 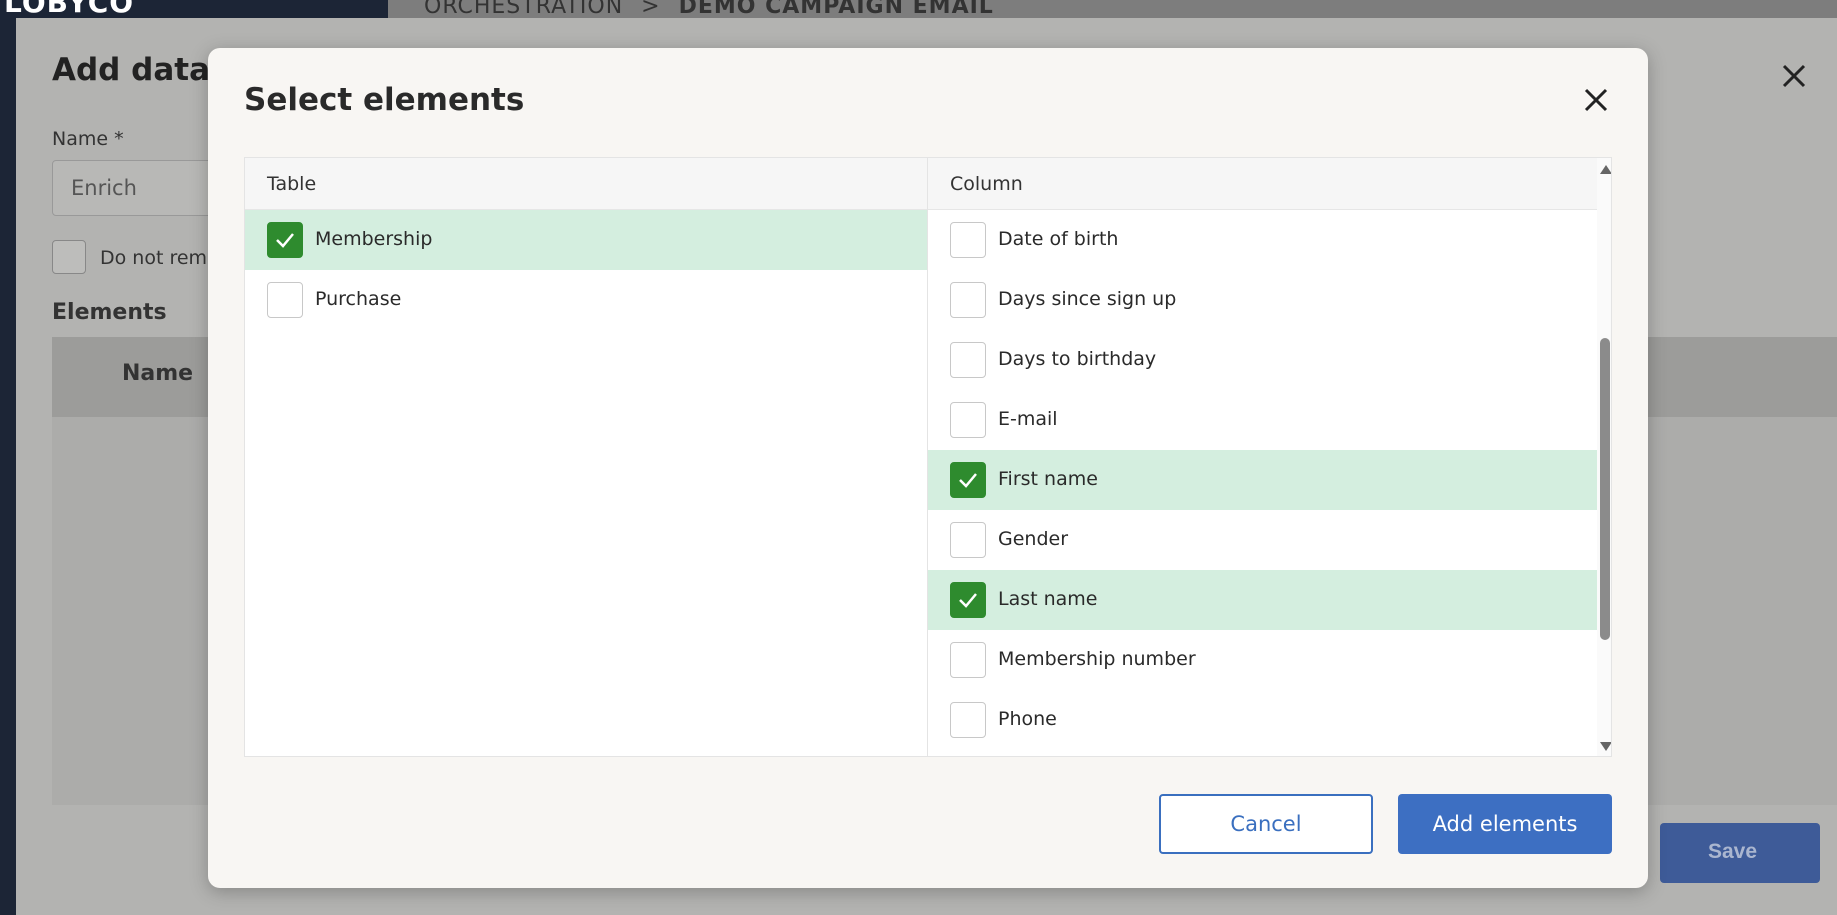 What do you see at coordinates (1605, 169) in the screenshot?
I see `scroll-up-arrow-icon` at bounding box center [1605, 169].